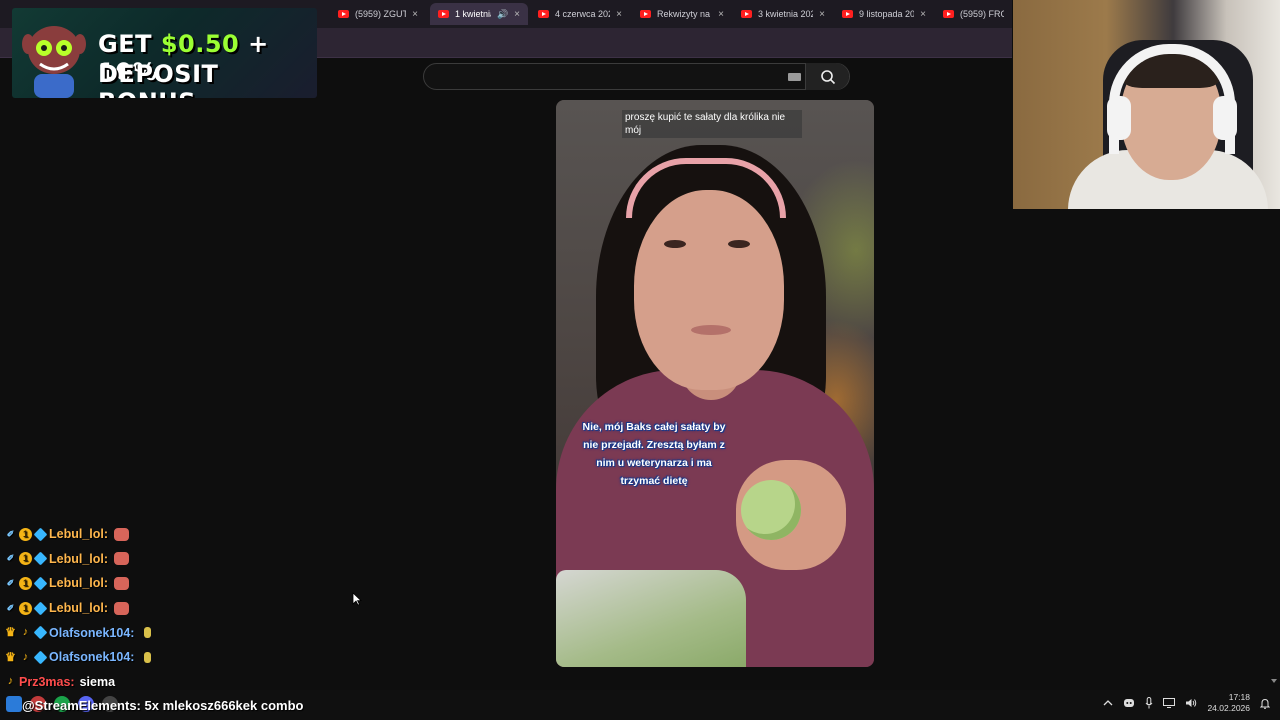 This screenshot has height=720, width=1280. I want to click on deposit-bonus-ad: GET $0.50 + 10% DEPOSIT BONUS, so click(164, 53).